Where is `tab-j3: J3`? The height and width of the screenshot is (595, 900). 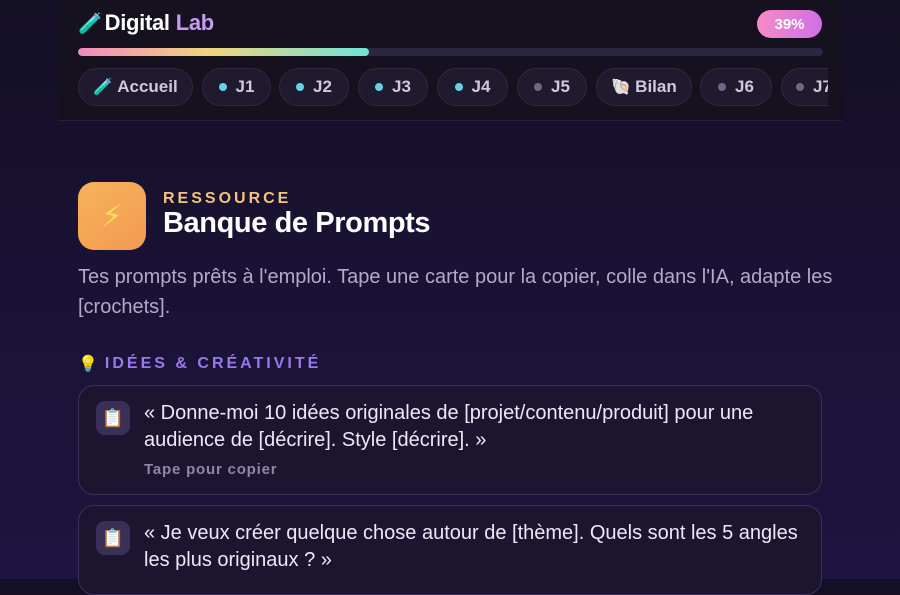
tab-j3: J3 is located at coordinates (393, 87).